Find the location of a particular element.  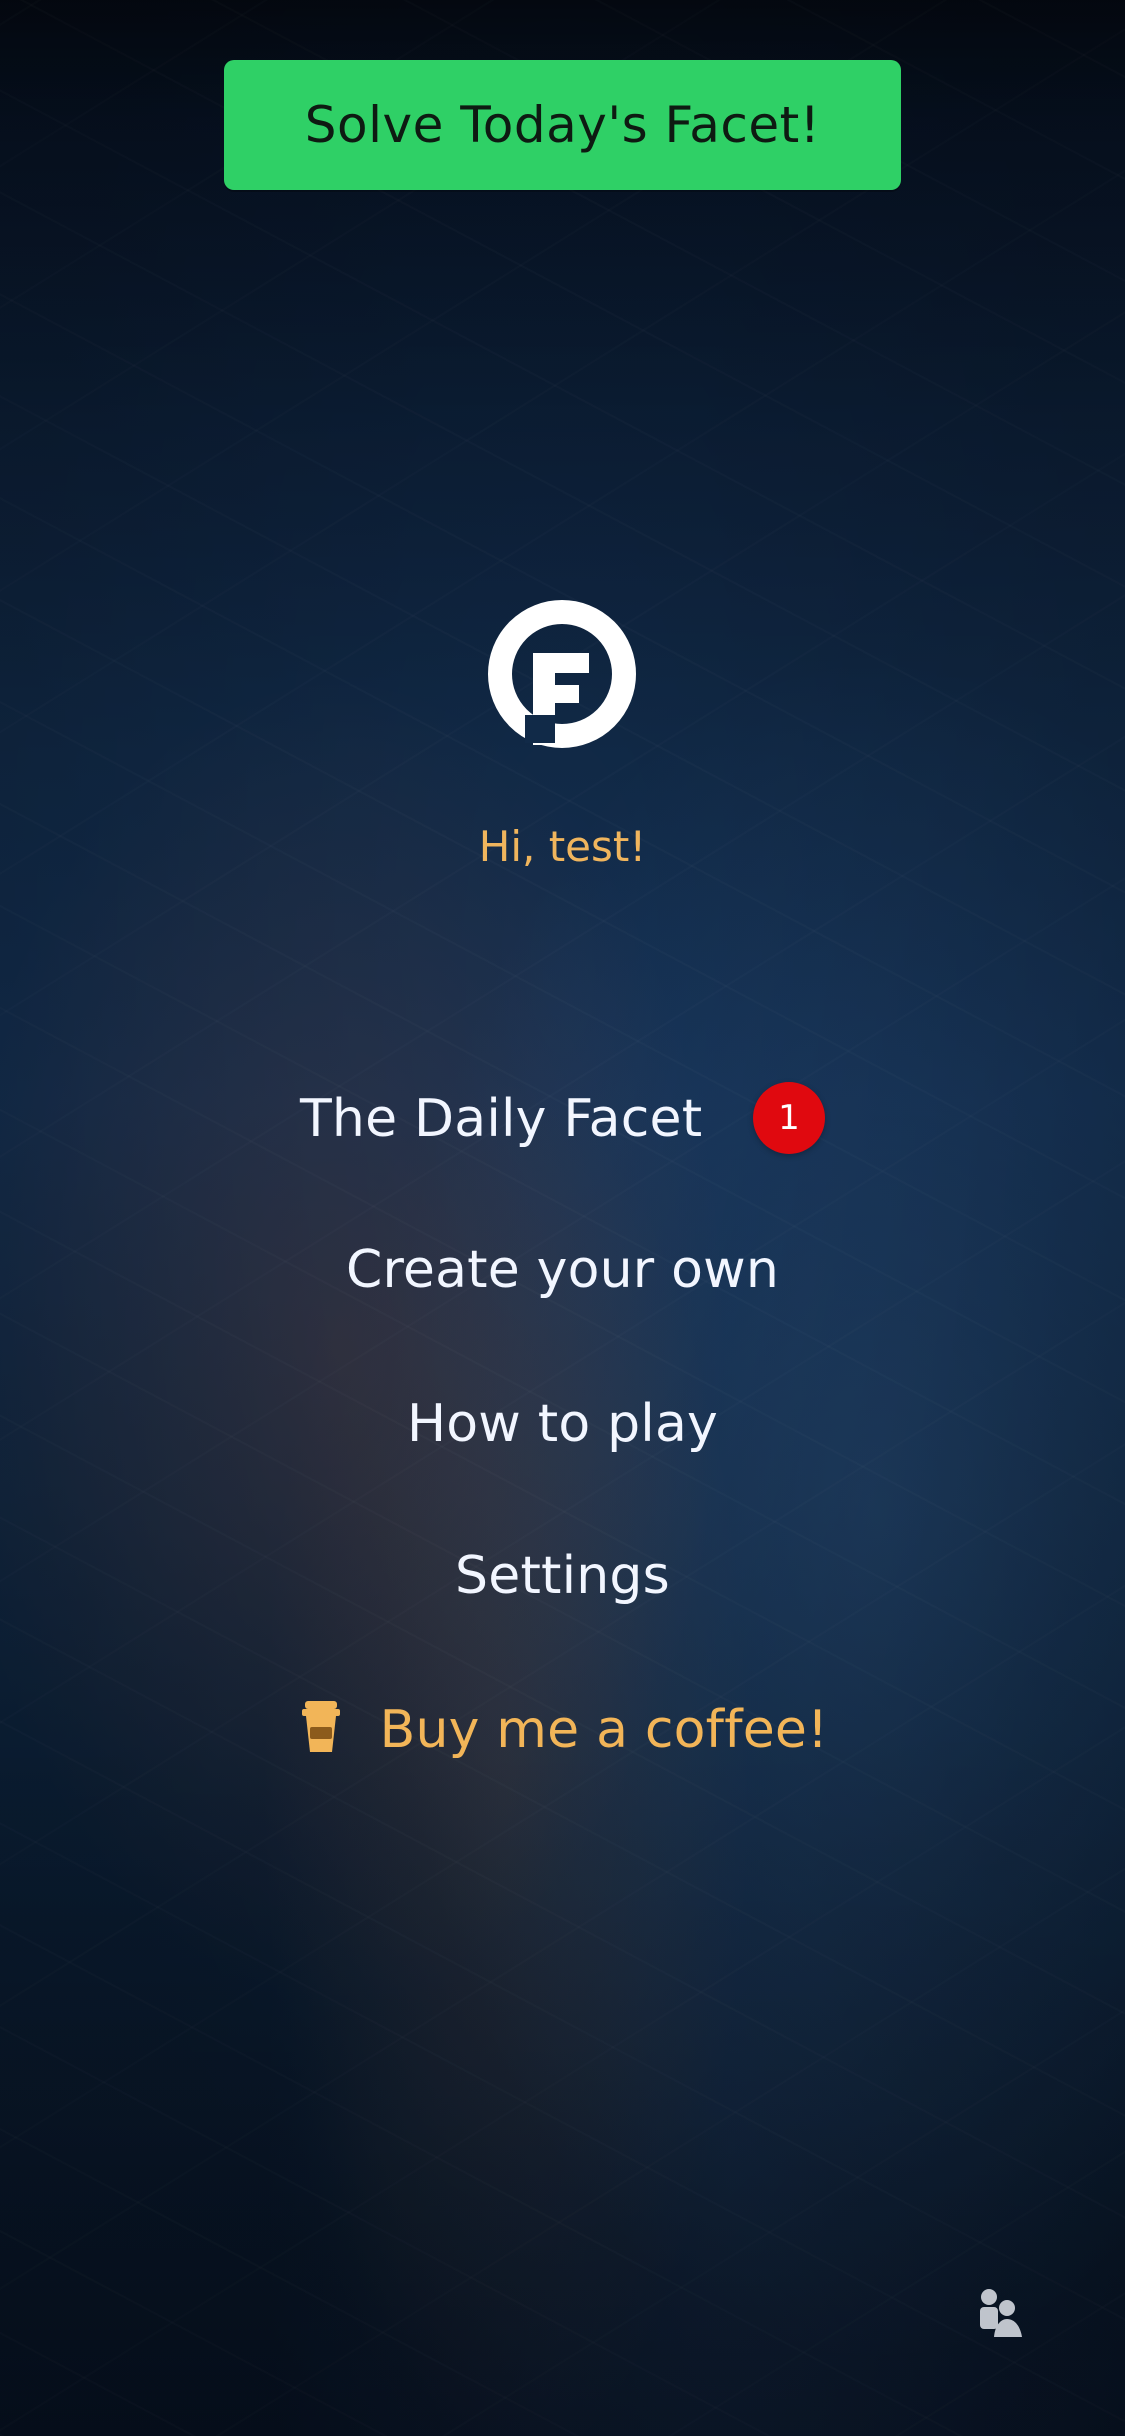

menu-item-how-to-play: How to play is located at coordinates (562, 1424).